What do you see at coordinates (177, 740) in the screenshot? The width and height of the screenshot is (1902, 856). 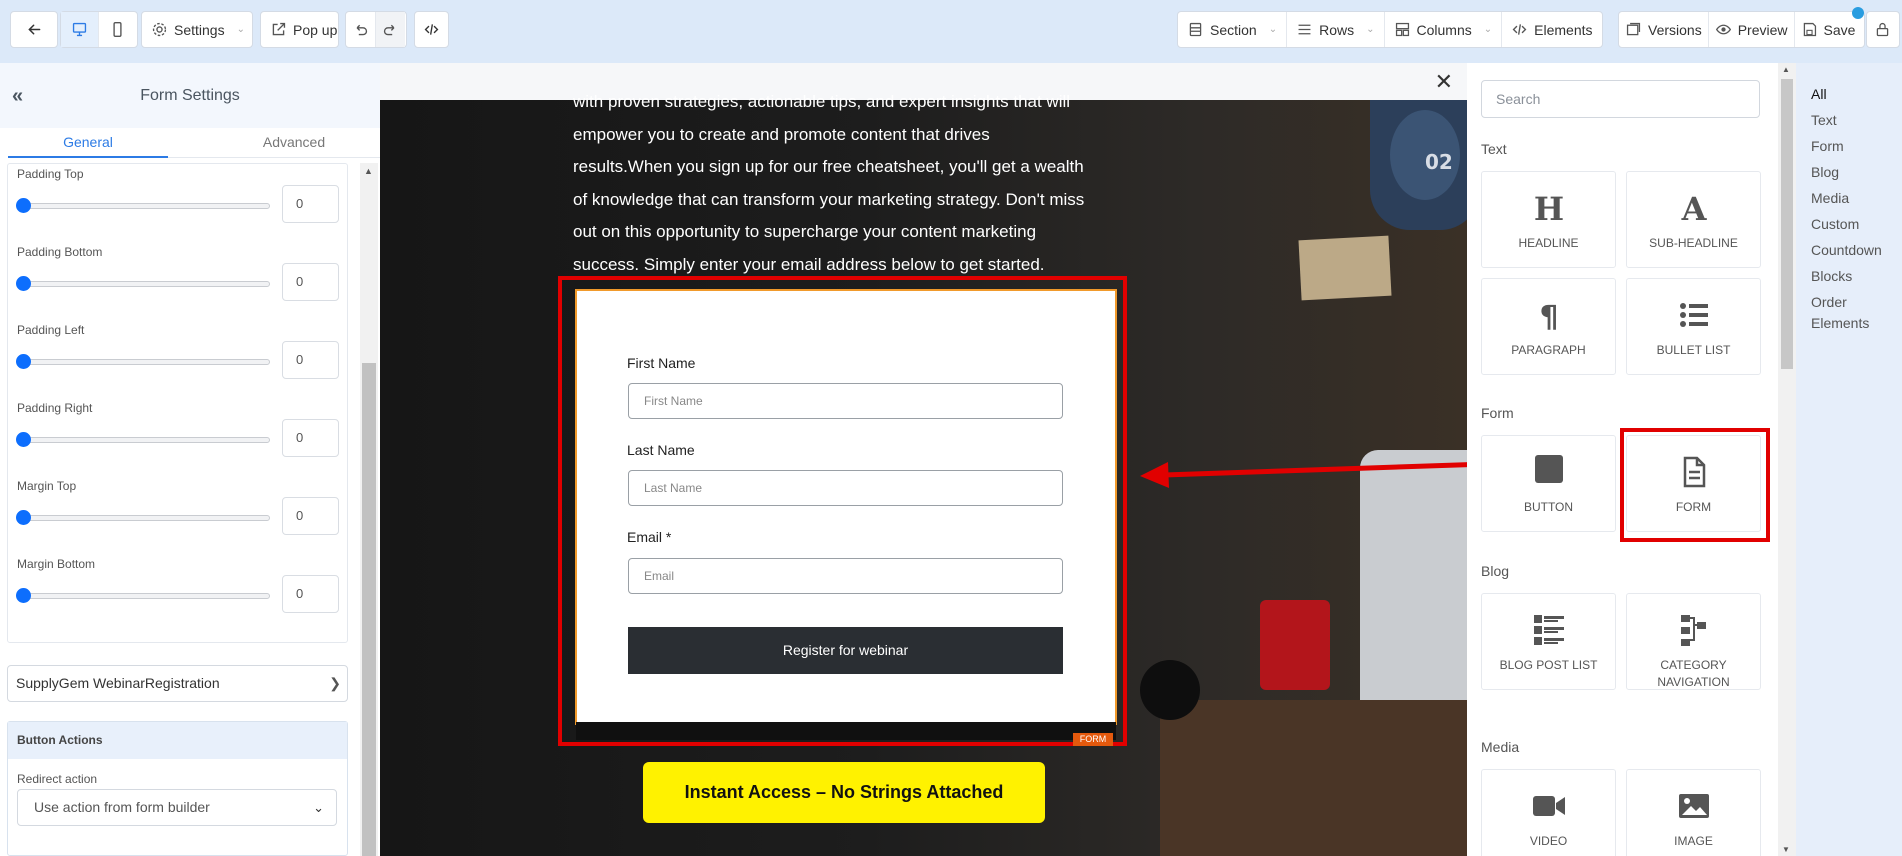 I see `button-actions-title: Button Actions` at bounding box center [177, 740].